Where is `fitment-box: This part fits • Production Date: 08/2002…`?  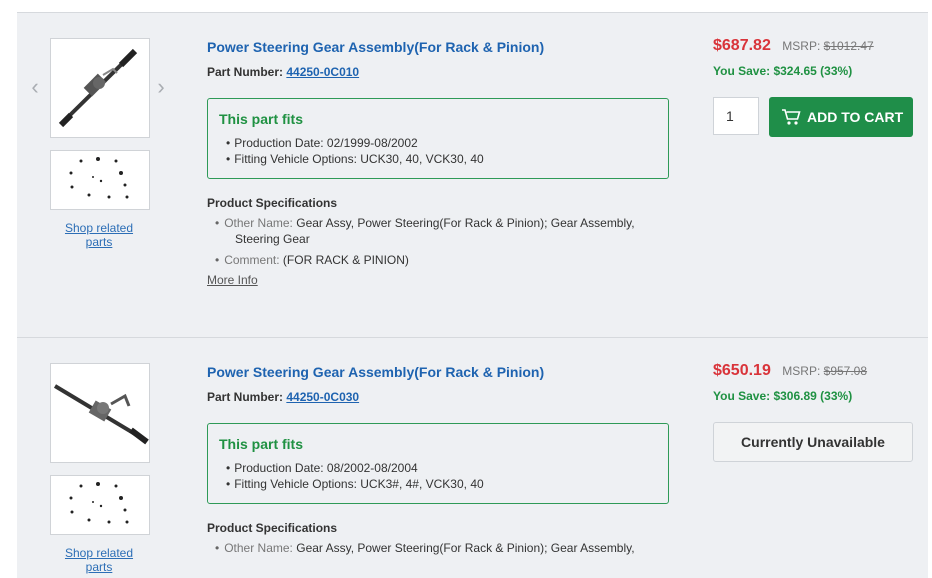
fitment-box: This part fits • Production Date: 08/2002… is located at coordinates (438, 463).